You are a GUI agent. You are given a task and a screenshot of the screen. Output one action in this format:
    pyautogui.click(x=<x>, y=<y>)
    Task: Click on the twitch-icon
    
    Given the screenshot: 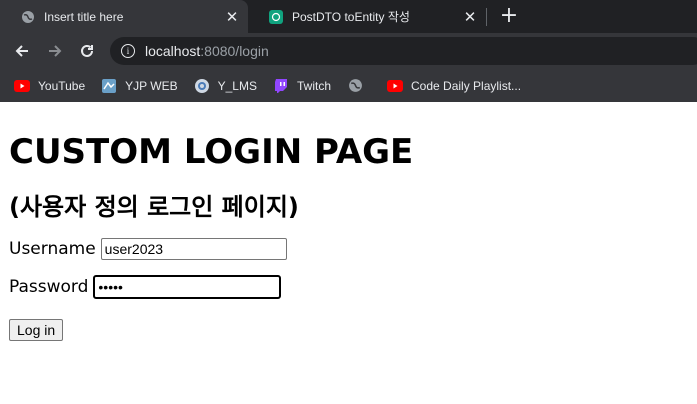 What is the action you would take?
    pyautogui.click(x=281, y=86)
    